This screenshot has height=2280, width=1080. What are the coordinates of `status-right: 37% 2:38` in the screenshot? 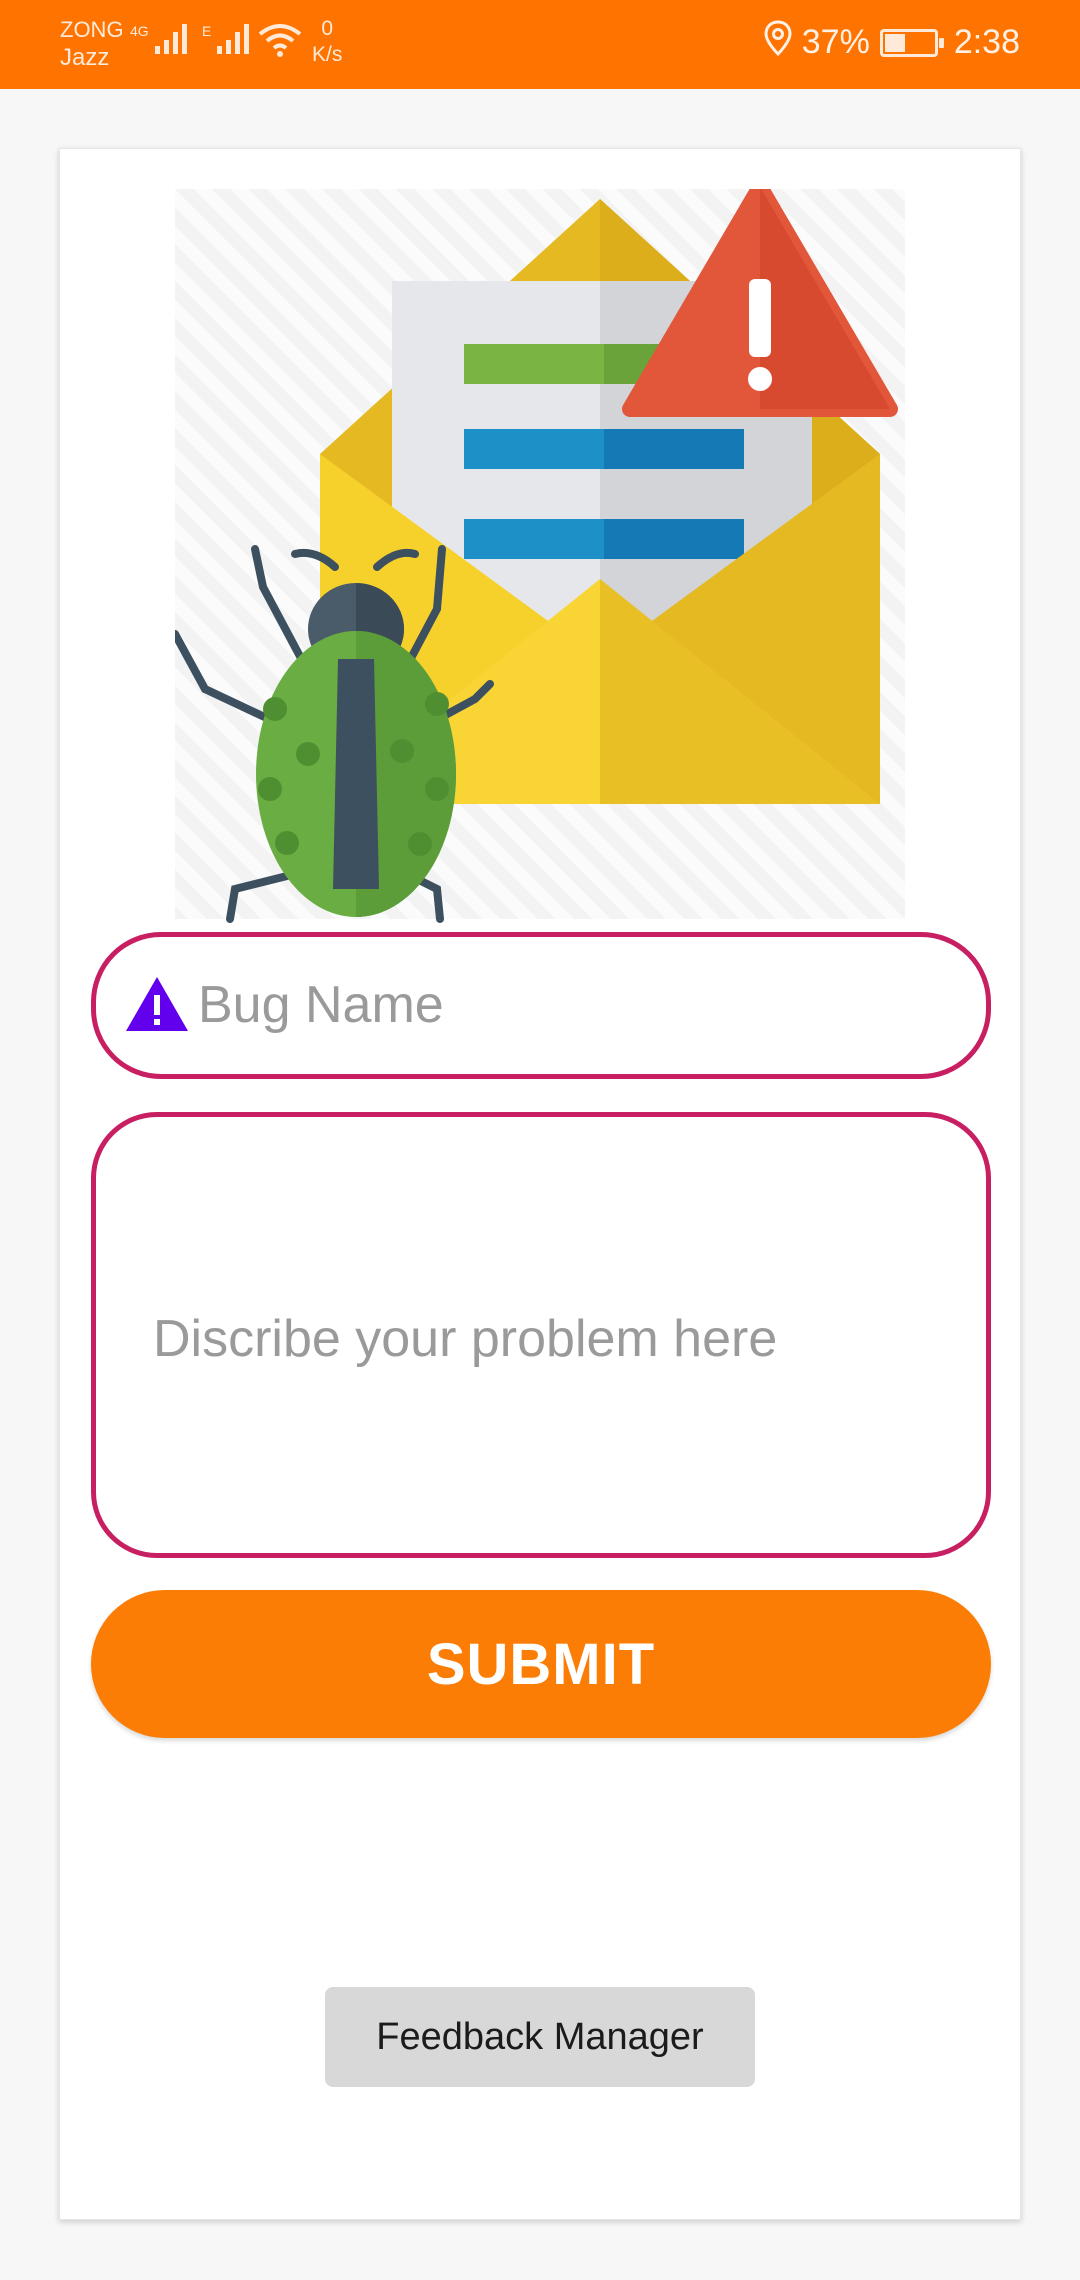 It's located at (892, 42).